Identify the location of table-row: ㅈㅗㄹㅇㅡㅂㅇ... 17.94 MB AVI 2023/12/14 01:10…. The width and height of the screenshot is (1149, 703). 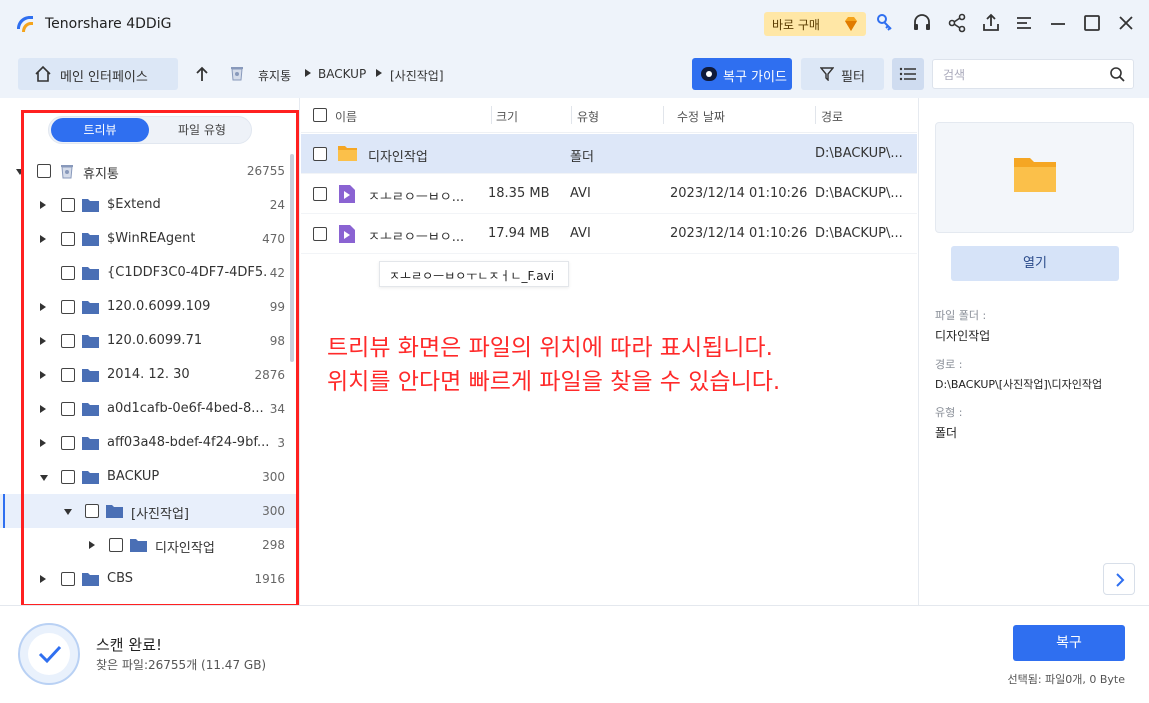
(609, 234).